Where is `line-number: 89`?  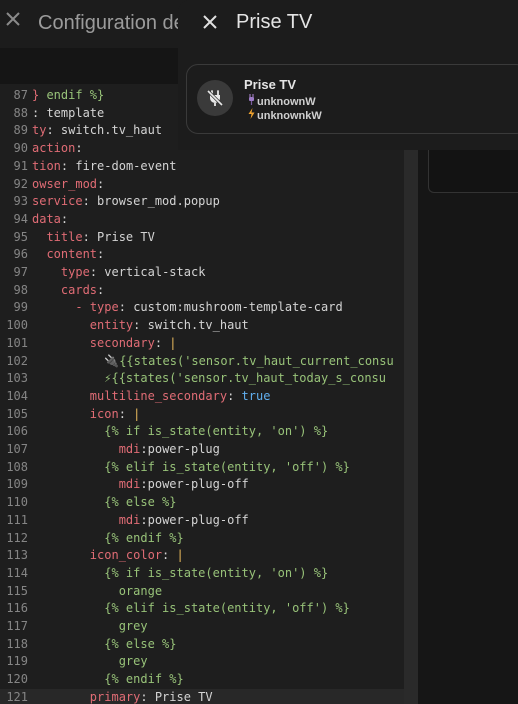 line-number: 89 is located at coordinates (20, 130).